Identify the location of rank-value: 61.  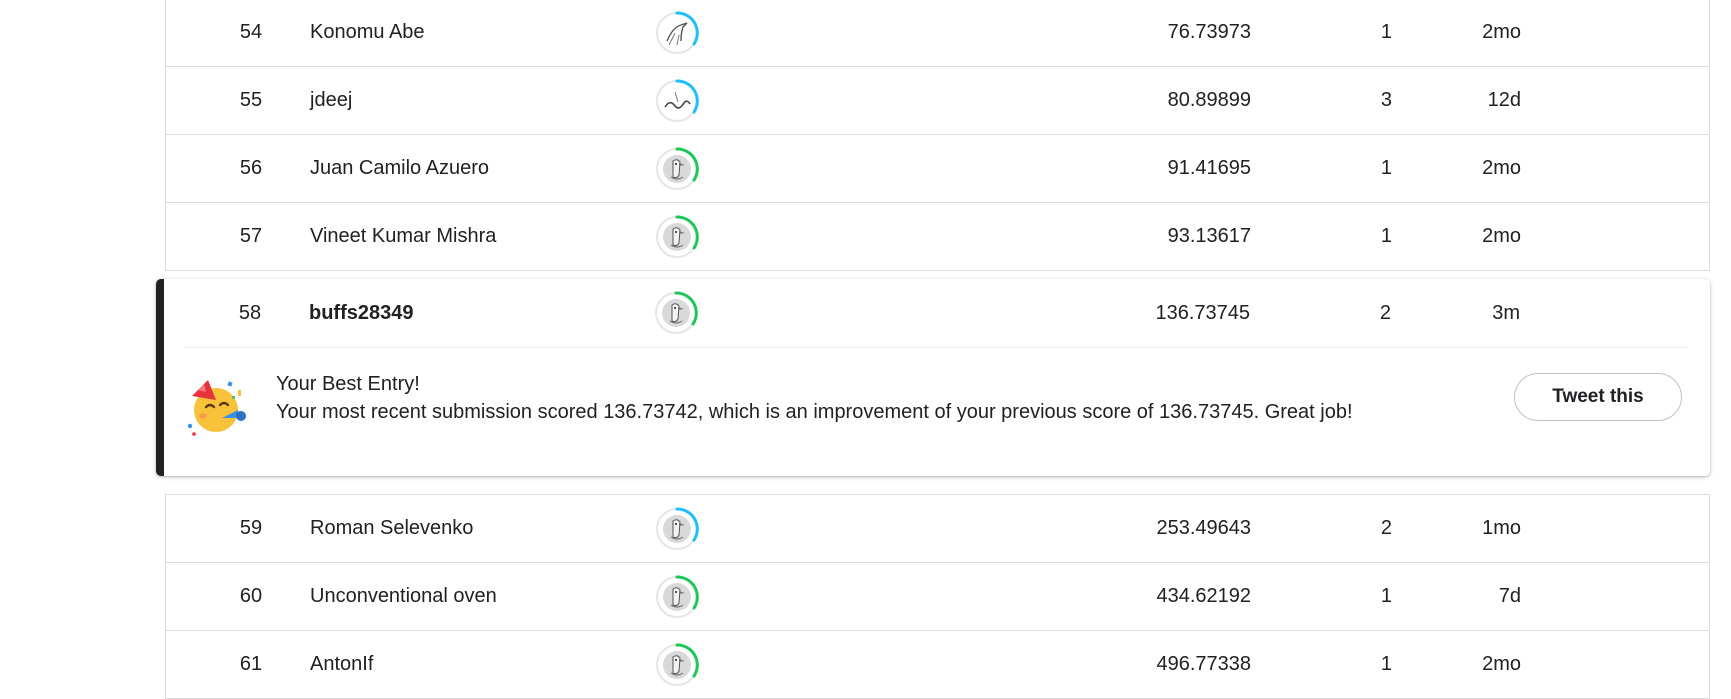
(251, 664).